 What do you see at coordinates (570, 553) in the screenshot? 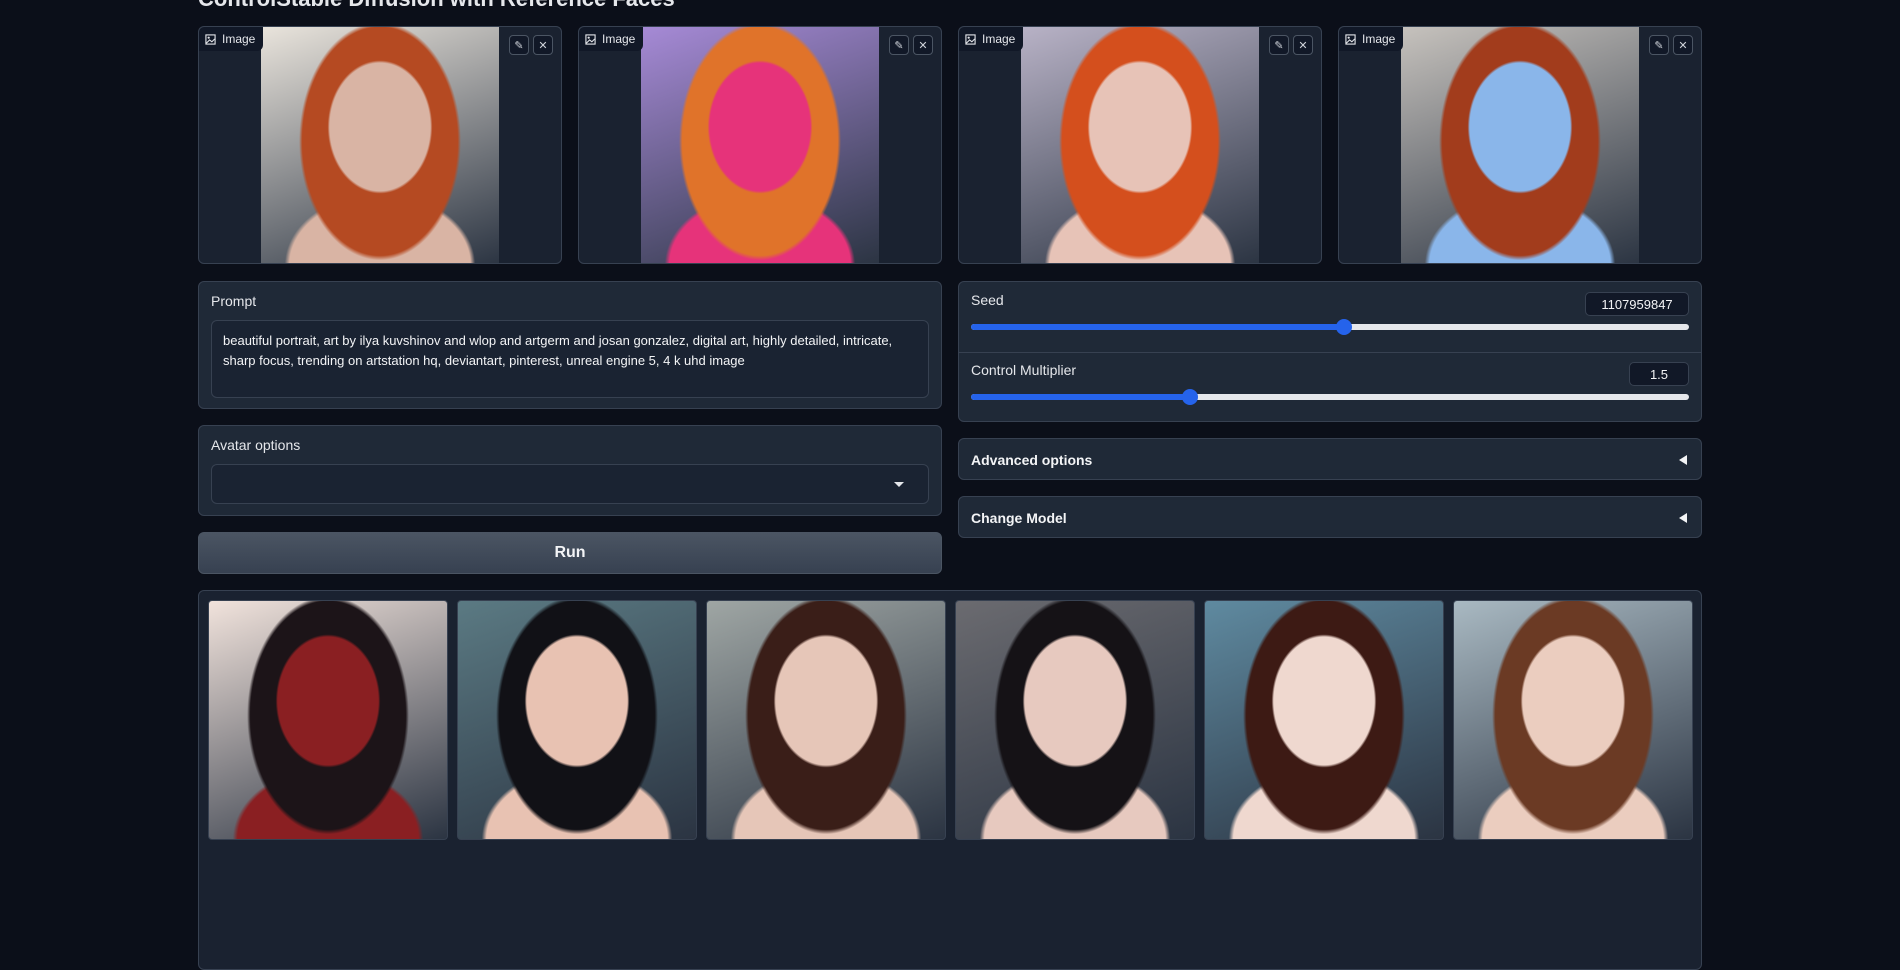
I see `run-button: Run` at bounding box center [570, 553].